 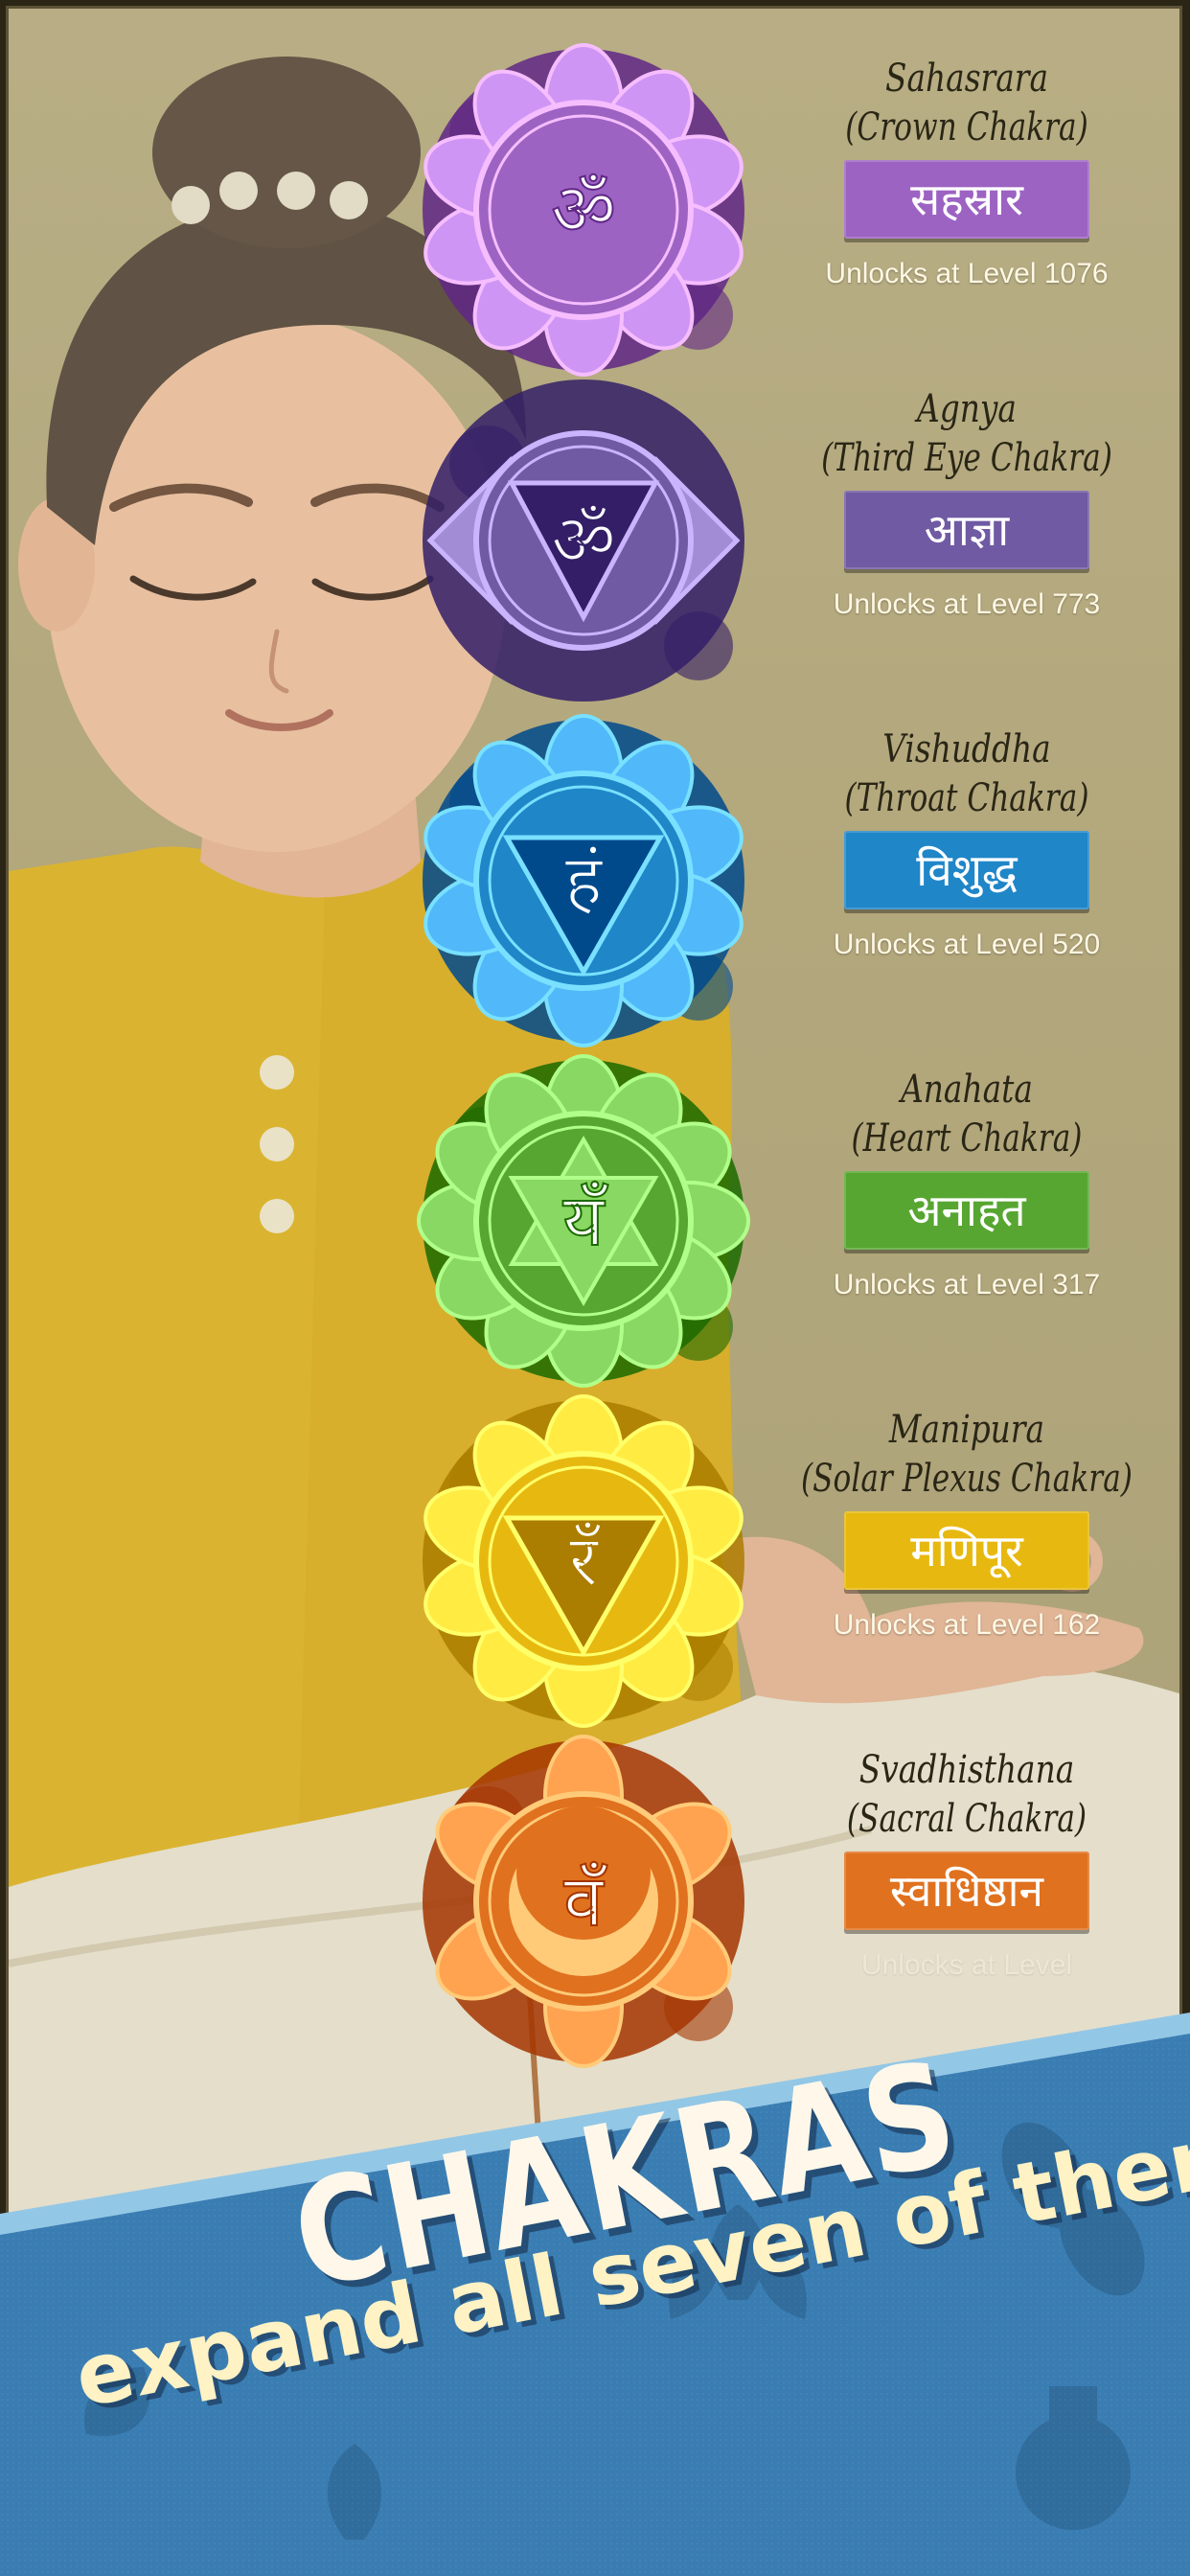 I want to click on chakra-sanskrit-plaque: मणिपूर, so click(x=967, y=1550).